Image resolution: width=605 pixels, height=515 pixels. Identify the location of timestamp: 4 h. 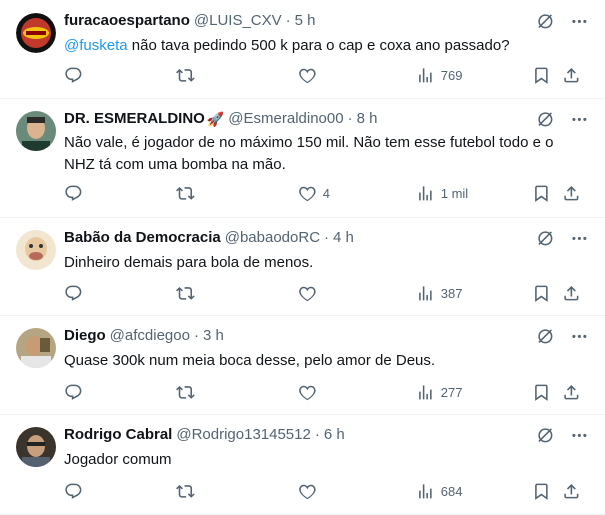
(343, 238).